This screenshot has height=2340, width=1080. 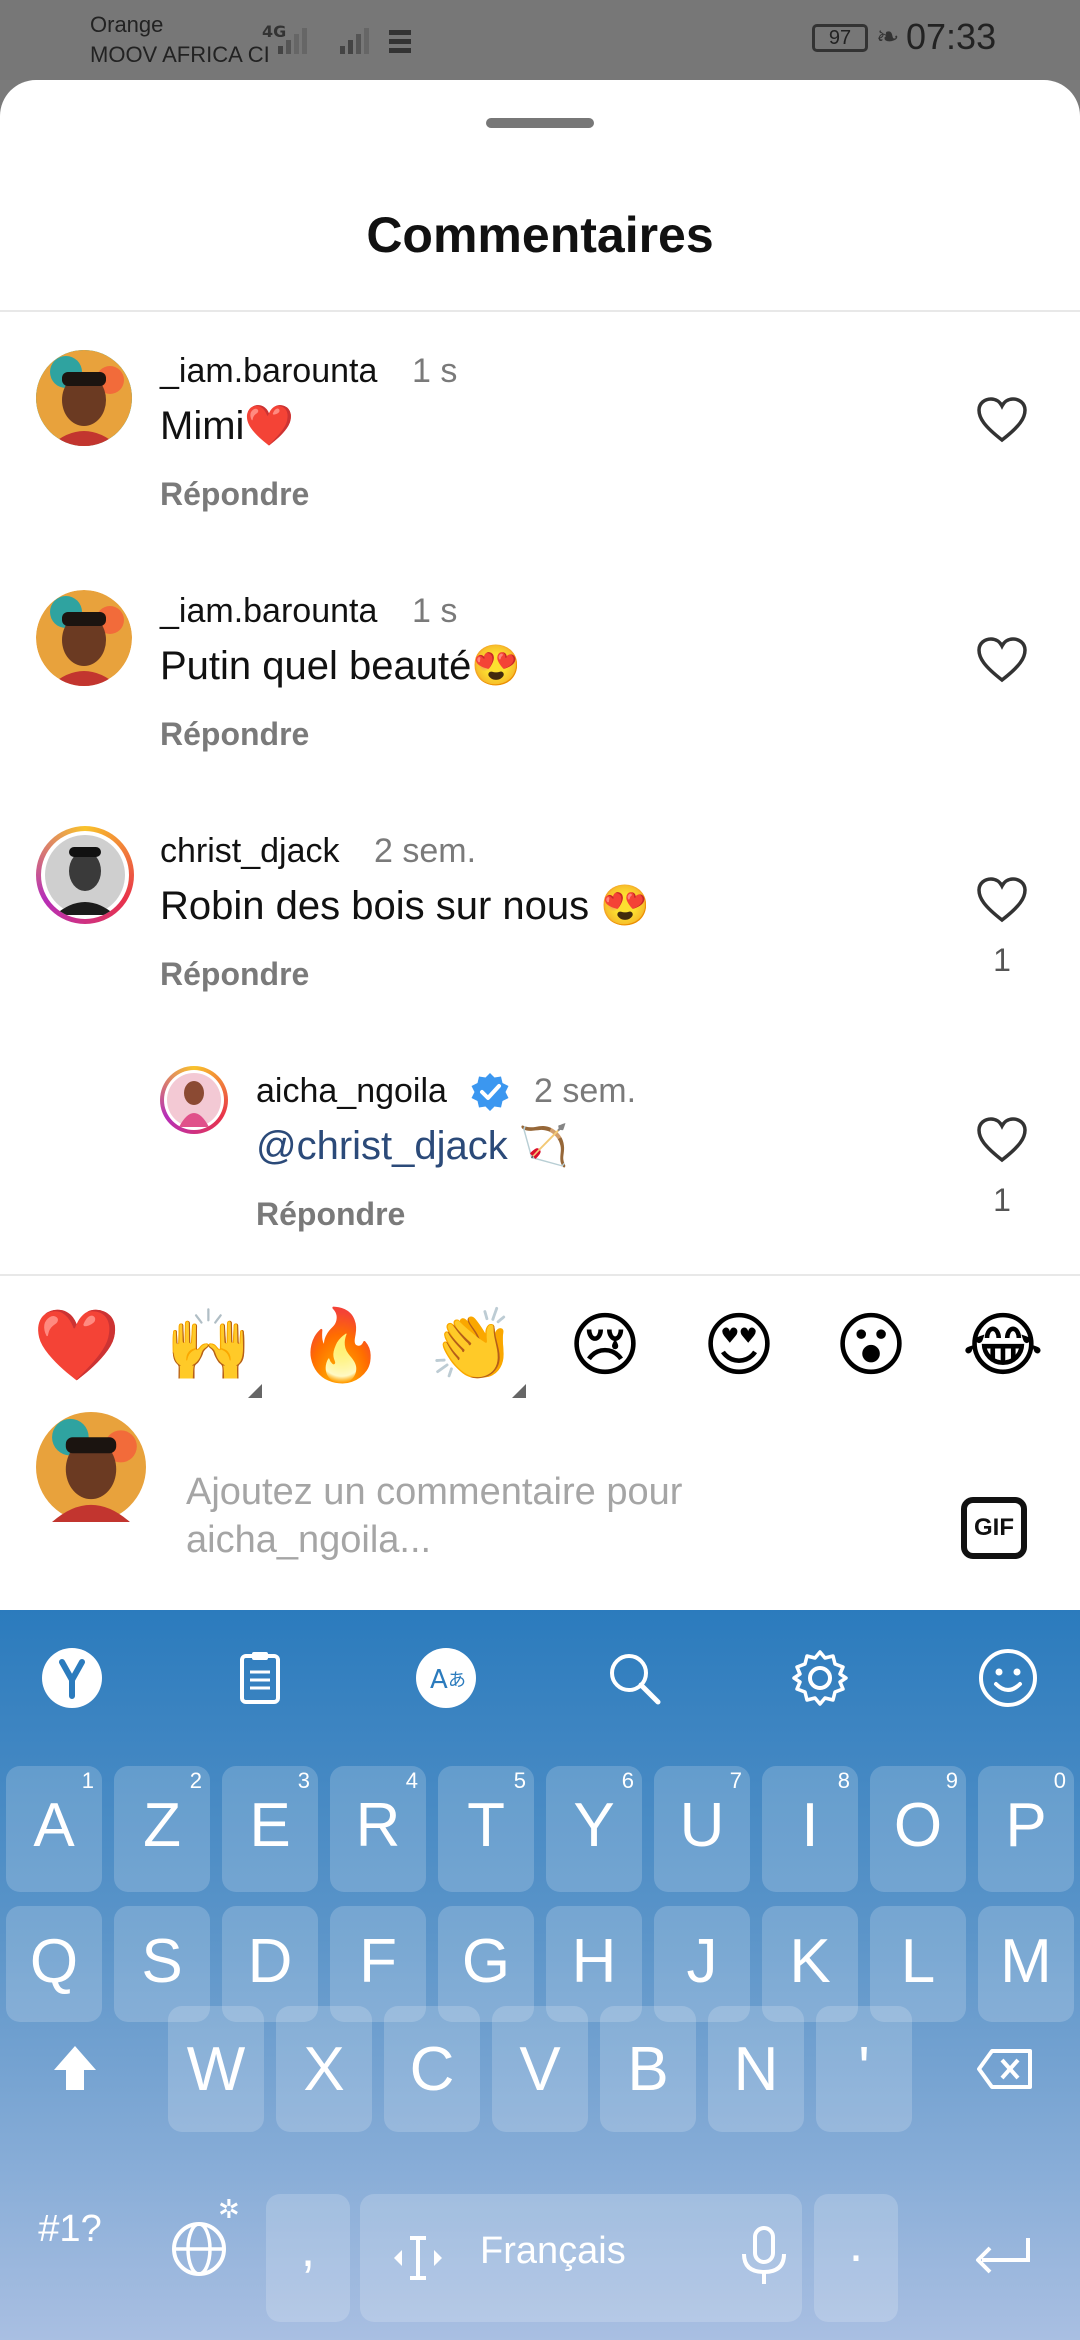 What do you see at coordinates (250, 851) in the screenshot?
I see `comment-username: christ_djack` at bounding box center [250, 851].